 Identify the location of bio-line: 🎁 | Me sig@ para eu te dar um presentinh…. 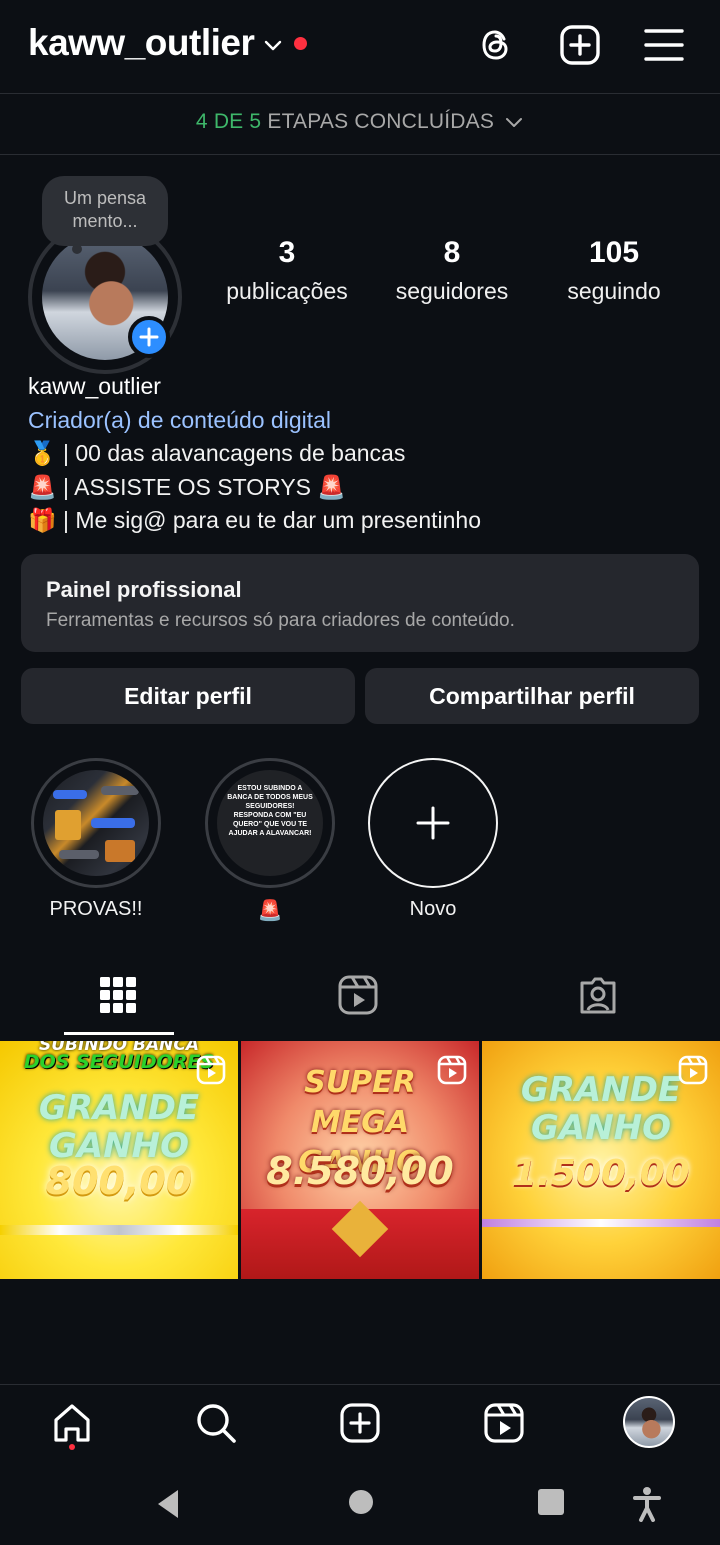
(255, 520).